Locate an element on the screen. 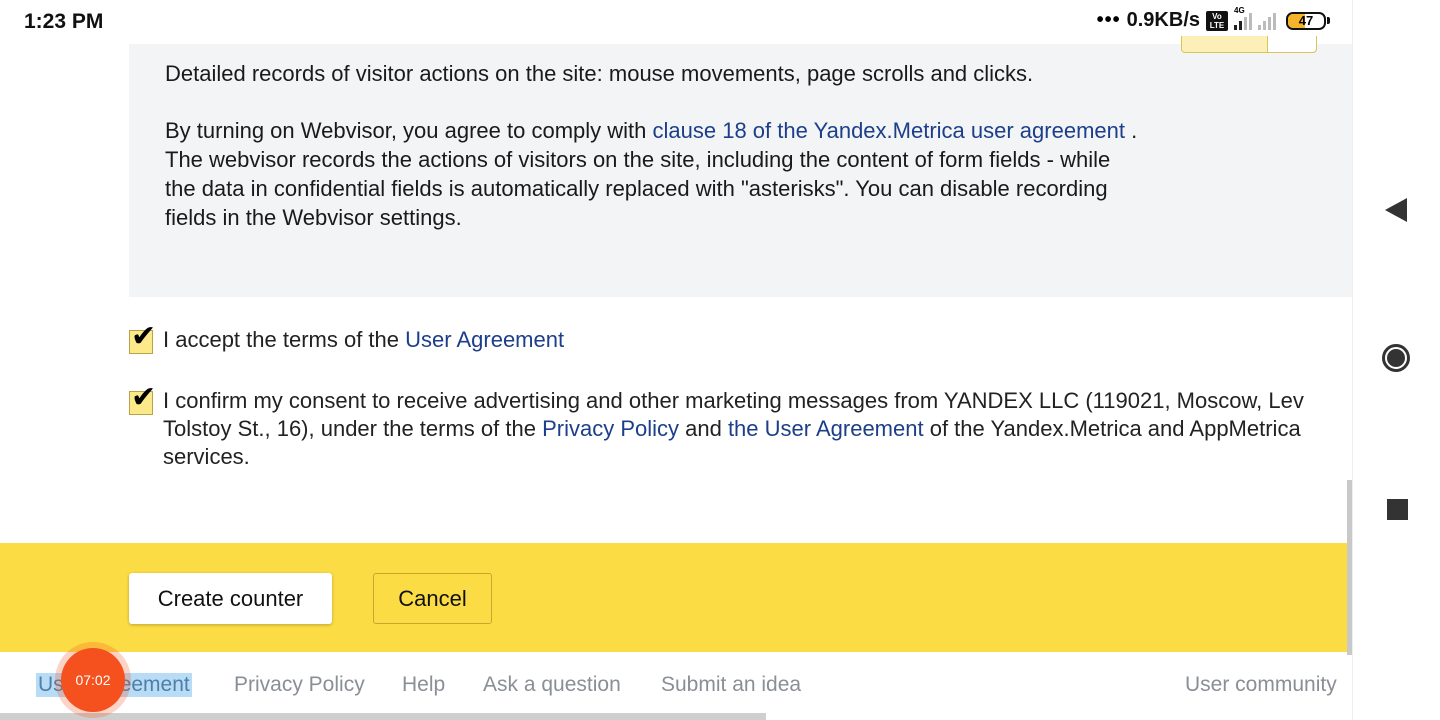 Image resolution: width=1440 pixels, height=720 pixels. network-type: 4G is located at coordinates (1239, 10).